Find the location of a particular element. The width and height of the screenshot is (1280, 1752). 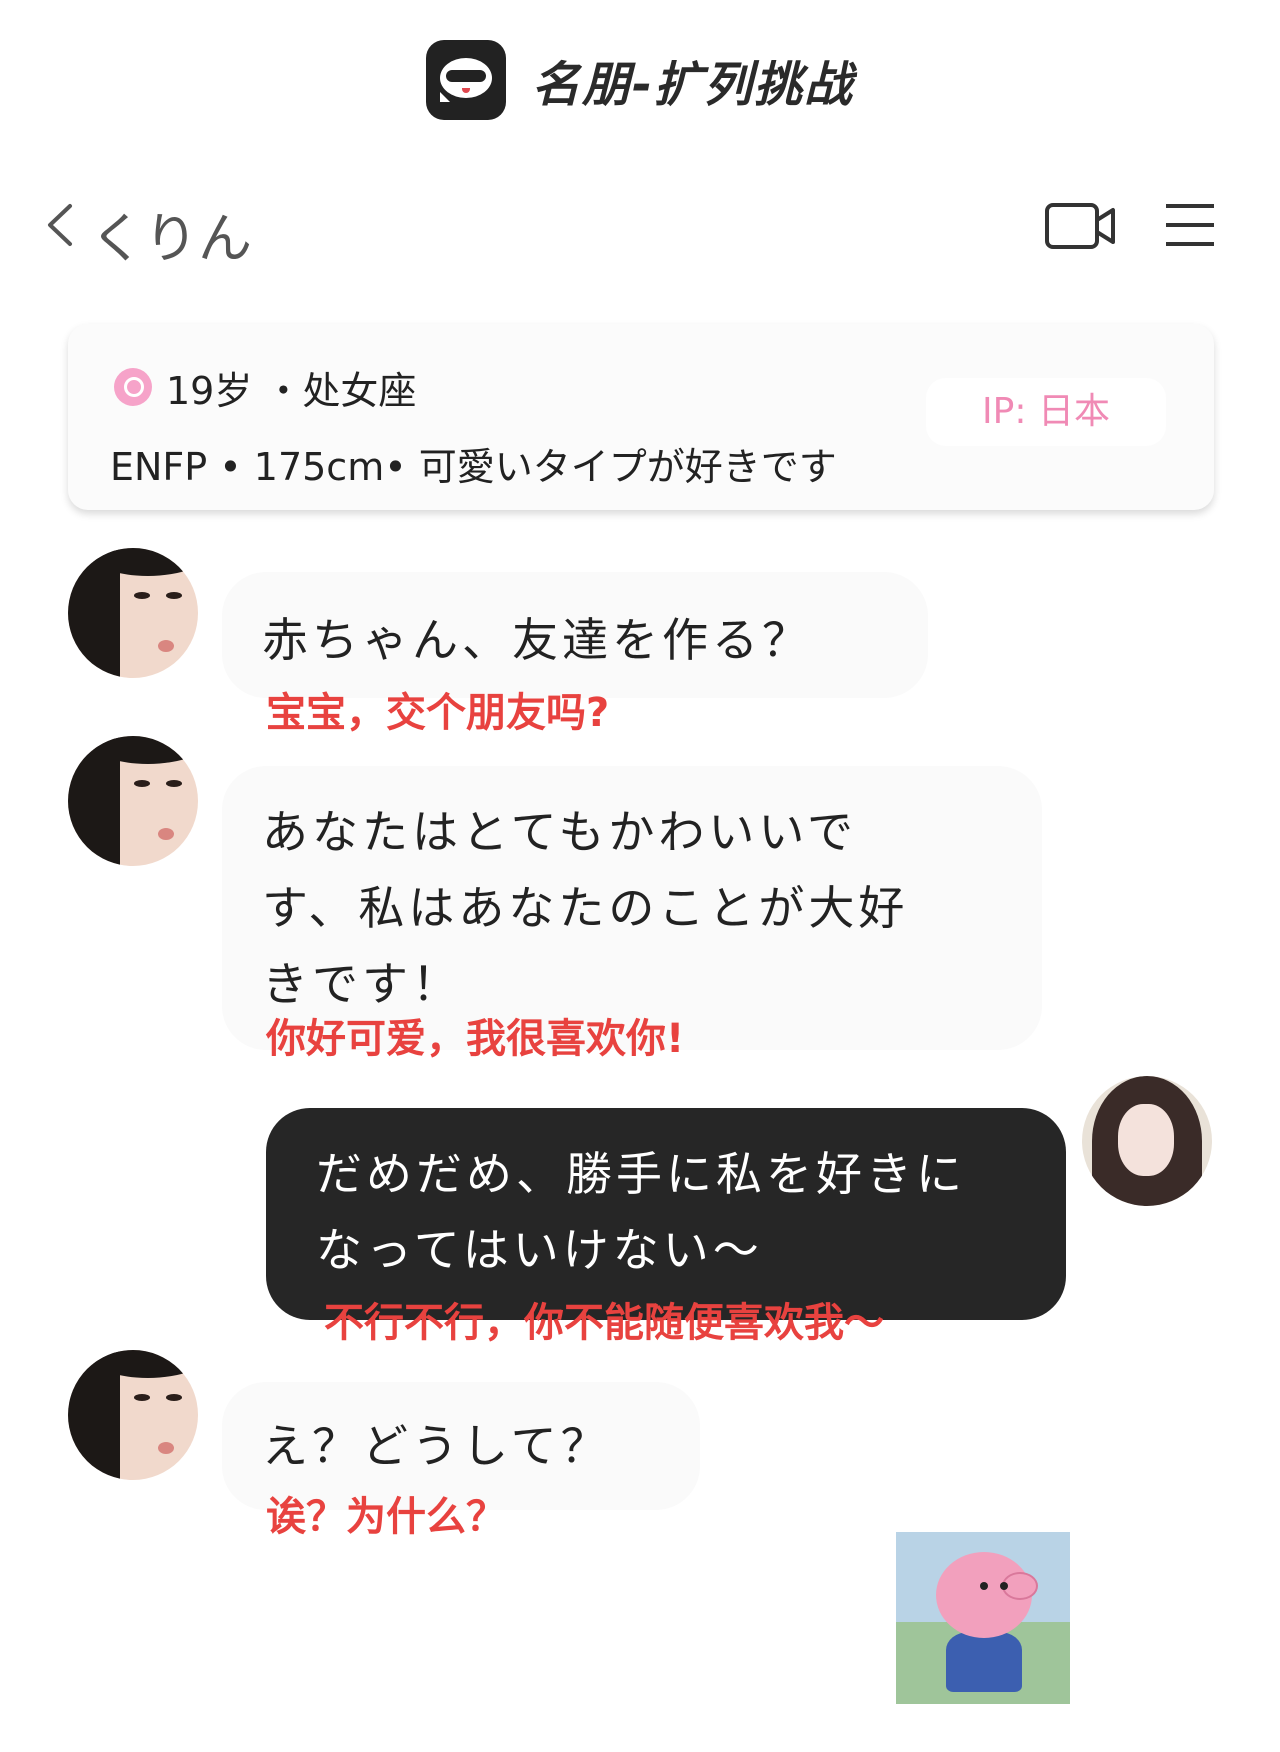

menu-icon is located at coordinates (1190, 225).